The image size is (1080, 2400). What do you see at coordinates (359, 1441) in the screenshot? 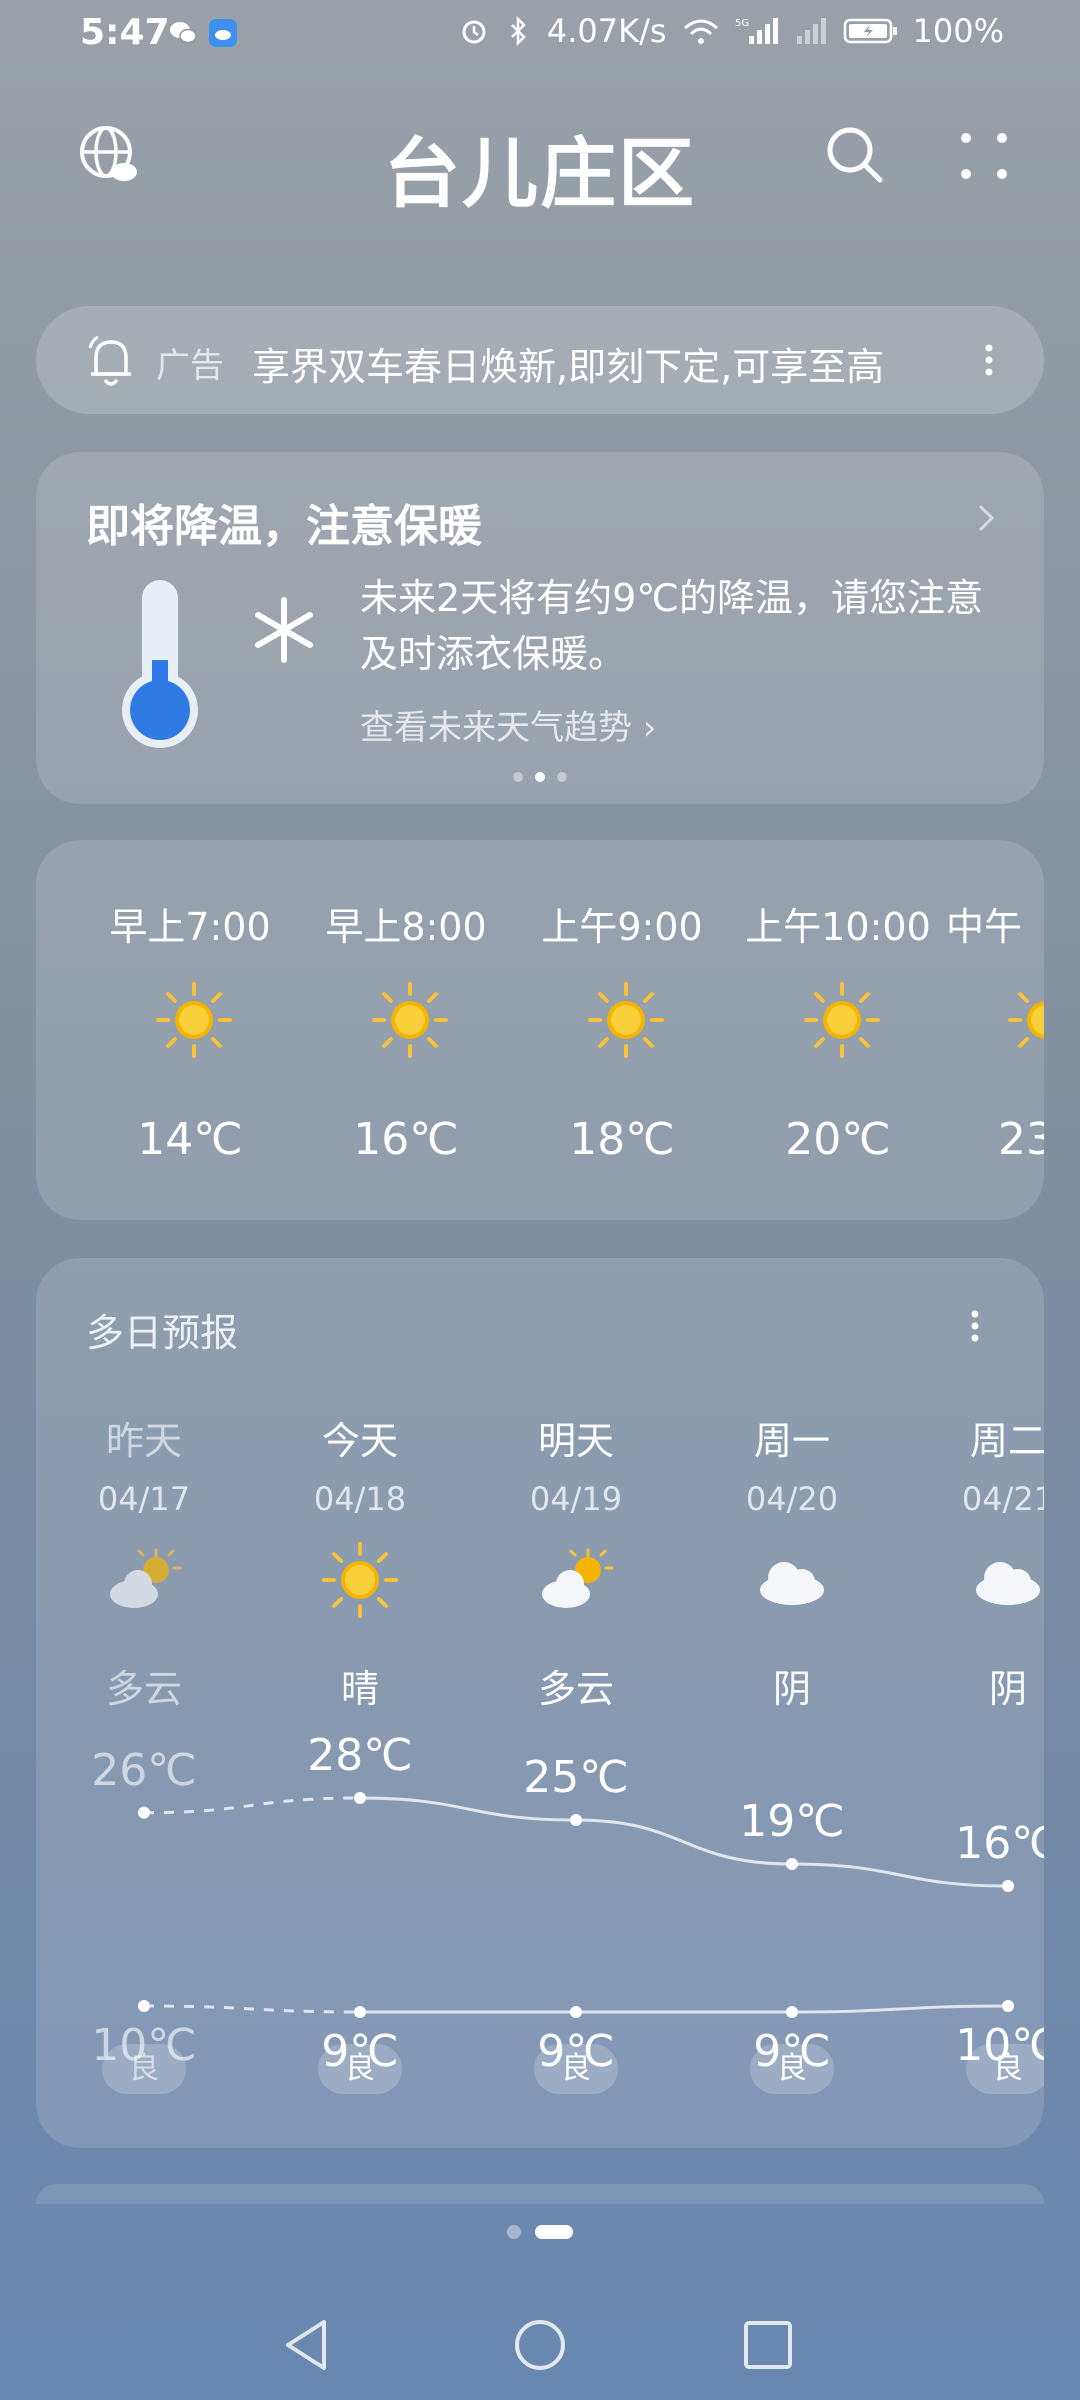
I see `day-name: 今天` at bounding box center [359, 1441].